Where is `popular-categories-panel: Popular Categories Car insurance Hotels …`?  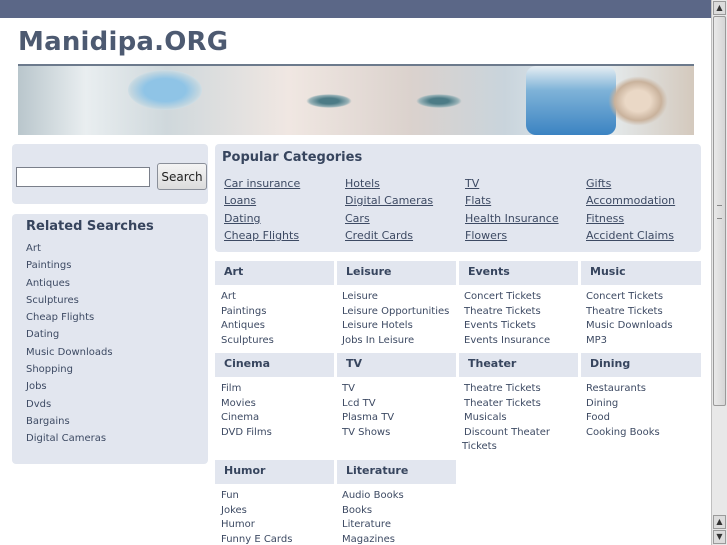
popular-categories-panel: Popular Categories Car insurance Hotels … is located at coordinates (458, 198).